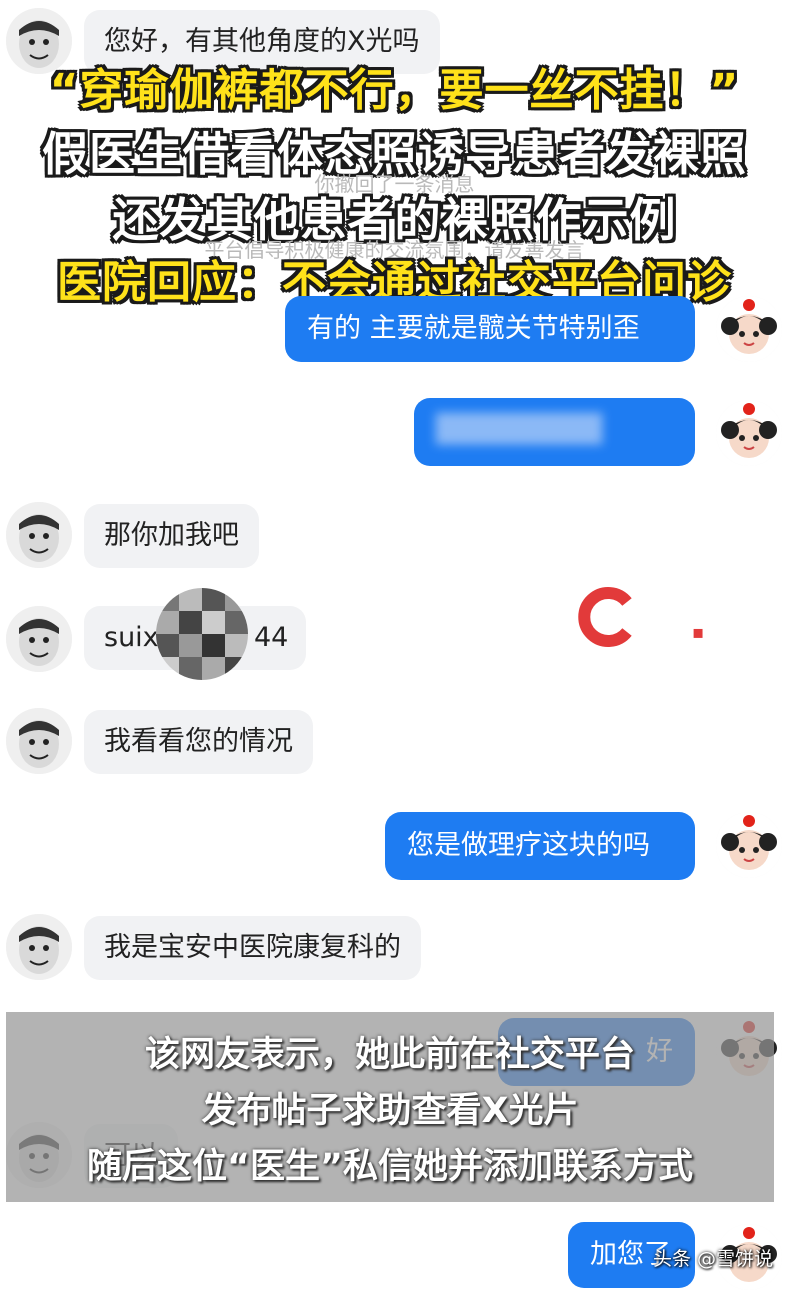 The image size is (789, 1290). I want to click on contact-id-suffix: 44, so click(271, 637).